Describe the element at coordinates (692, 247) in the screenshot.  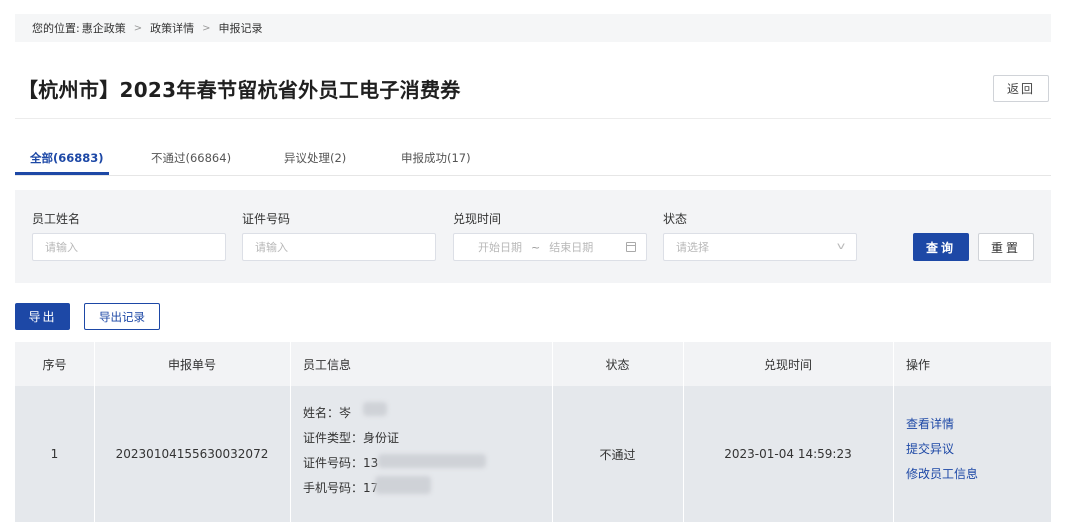
I see `status-select-placeholder: 请选择` at that location.